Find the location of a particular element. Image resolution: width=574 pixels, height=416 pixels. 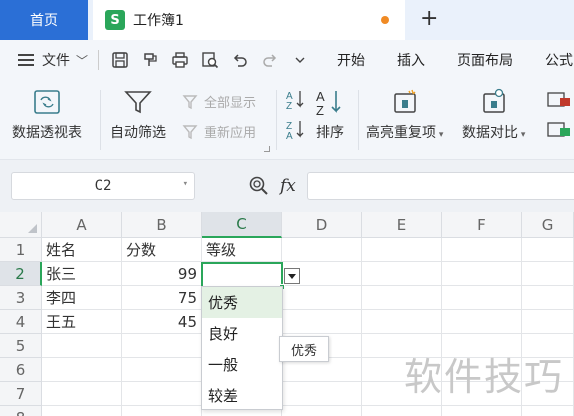

dropdown-option-poor: 较差 is located at coordinates (242, 395).